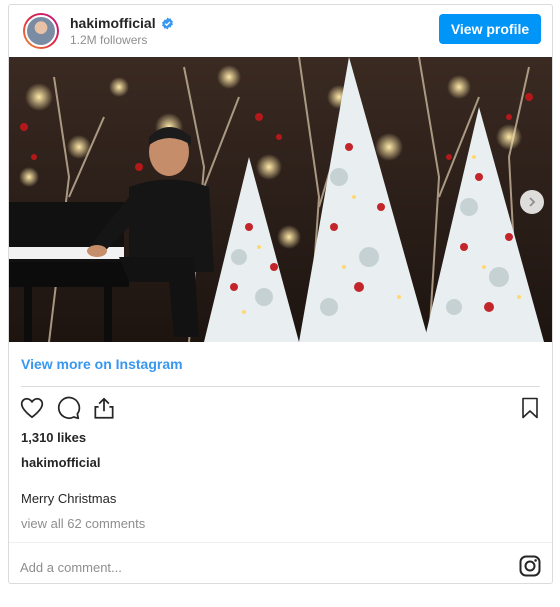 This screenshot has height=607, width=560. I want to click on chevron-right-icon, so click(532, 202).